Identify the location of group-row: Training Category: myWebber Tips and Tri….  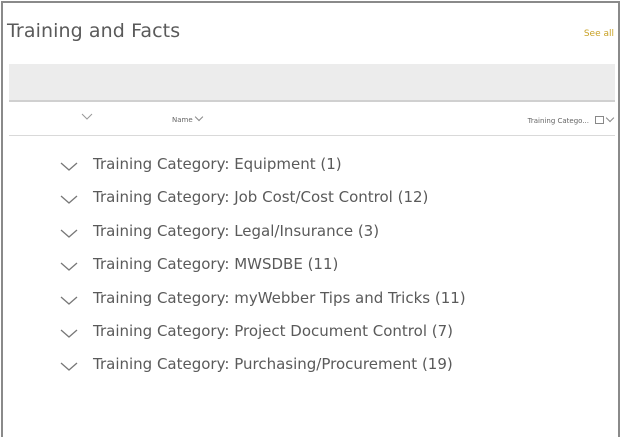
(310, 300).